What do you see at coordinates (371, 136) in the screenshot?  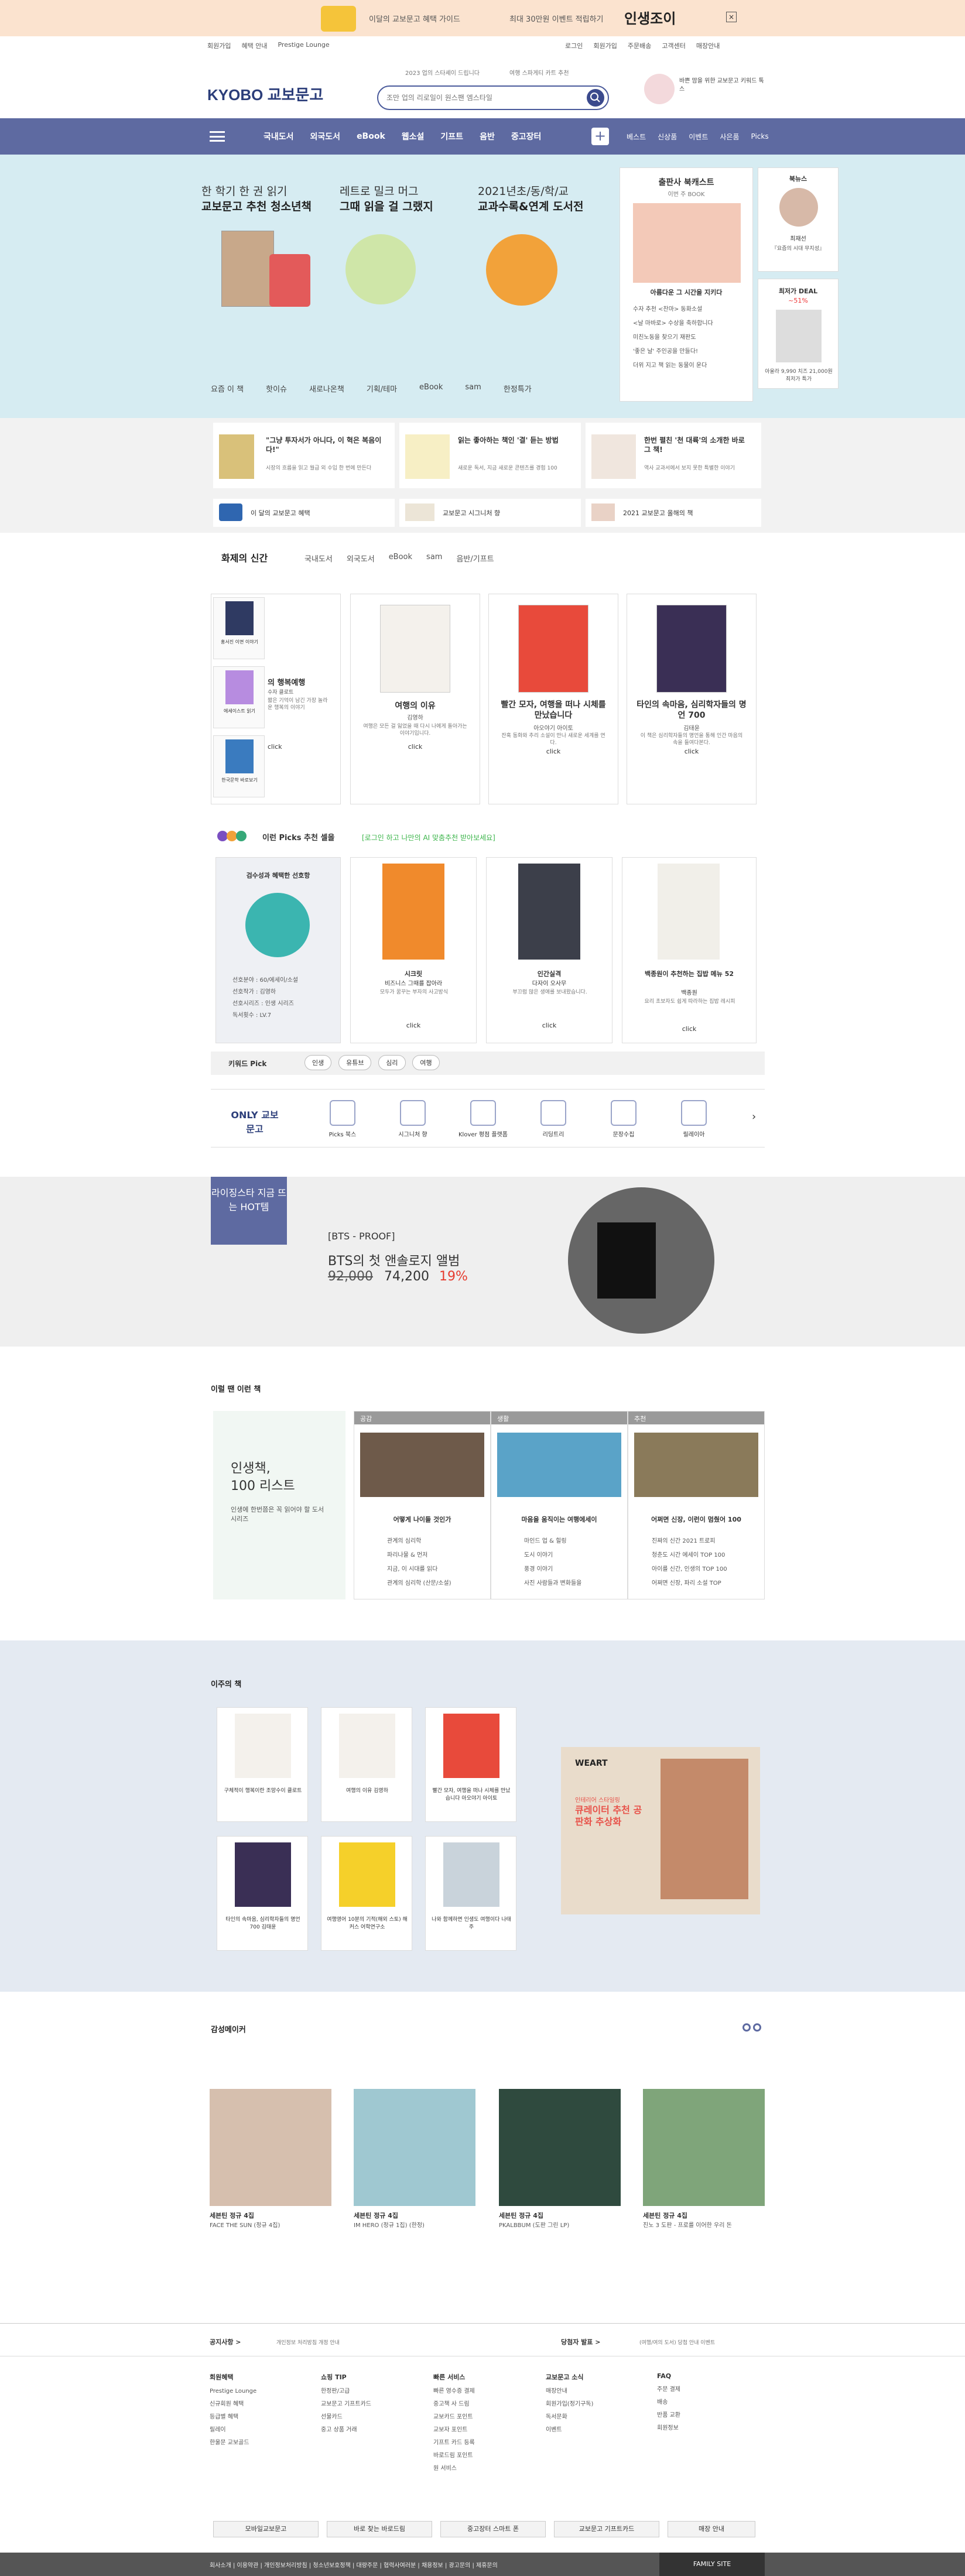 I see `gnb-item: eBook` at bounding box center [371, 136].